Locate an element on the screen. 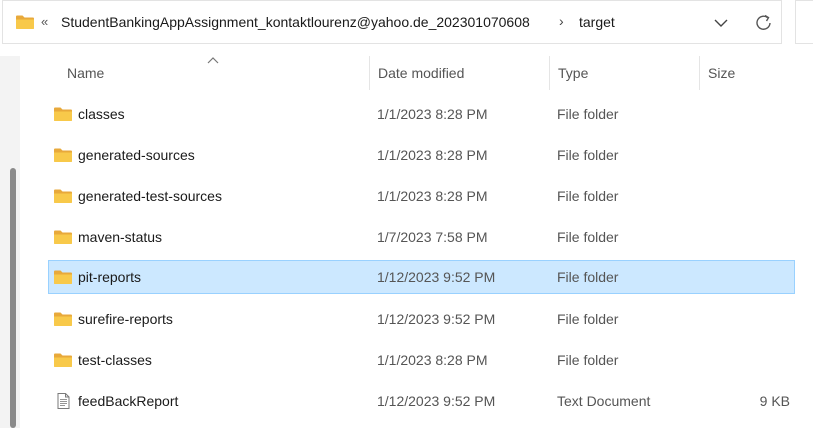  breadcrumb-current: target is located at coordinates (597, 22).